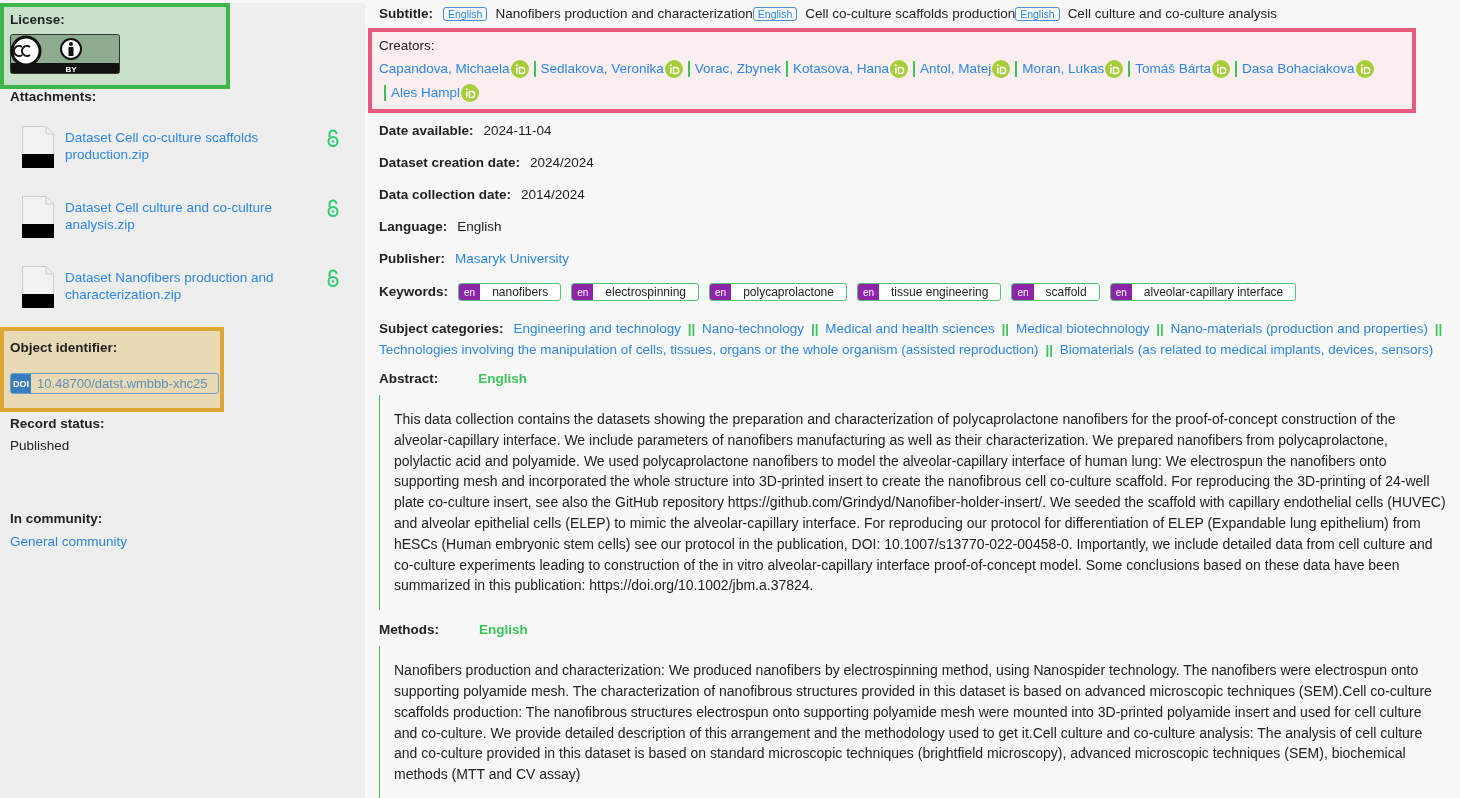  What do you see at coordinates (114, 383) in the screenshot?
I see `doi-badge: DOI 10.48700/datst.wmbbb-xhc25` at bounding box center [114, 383].